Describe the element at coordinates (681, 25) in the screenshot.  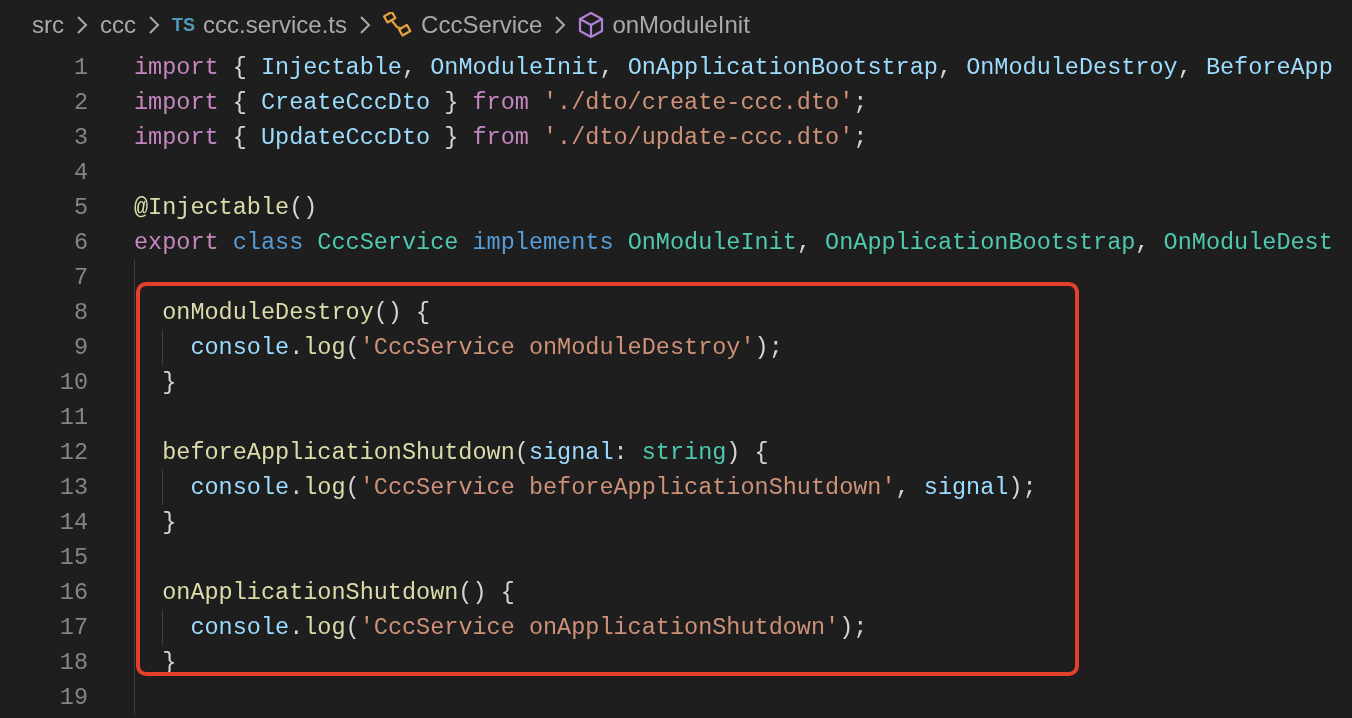
I see `breadcrumb-item: onModuleInit` at that location.